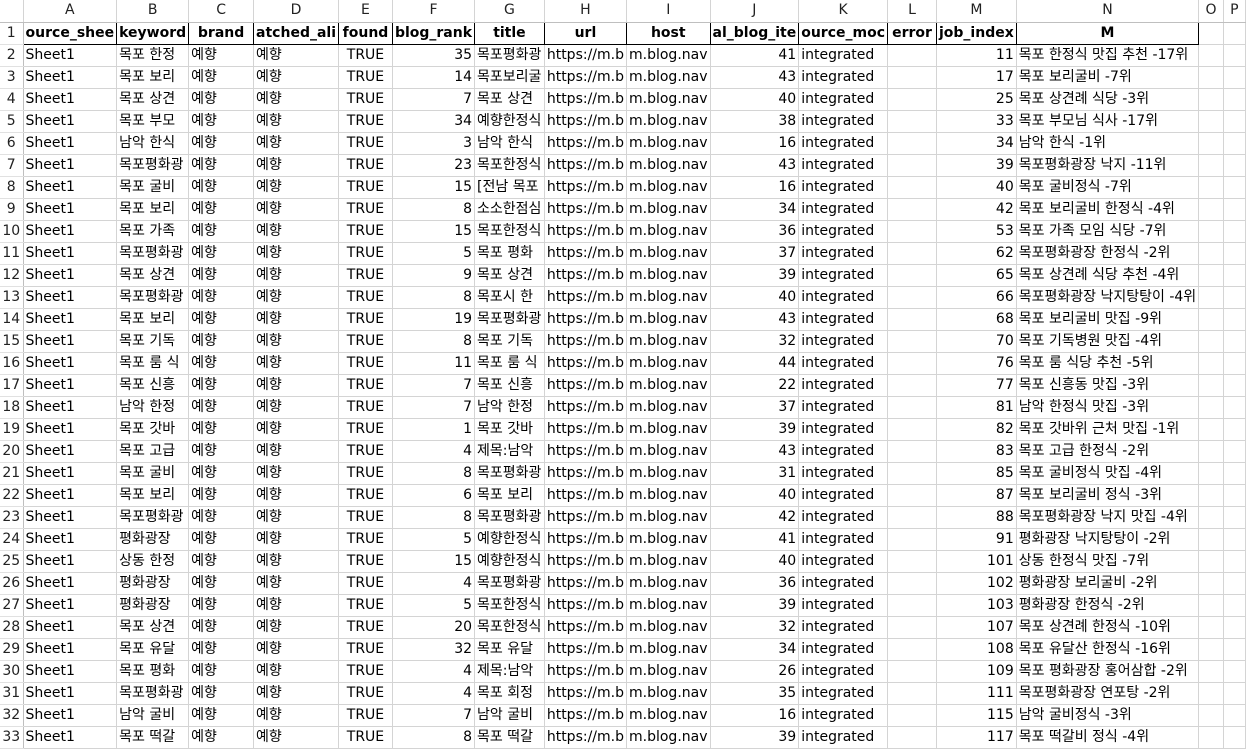  I want to click on header-cell: al_blog_ite, so click(755, 33).